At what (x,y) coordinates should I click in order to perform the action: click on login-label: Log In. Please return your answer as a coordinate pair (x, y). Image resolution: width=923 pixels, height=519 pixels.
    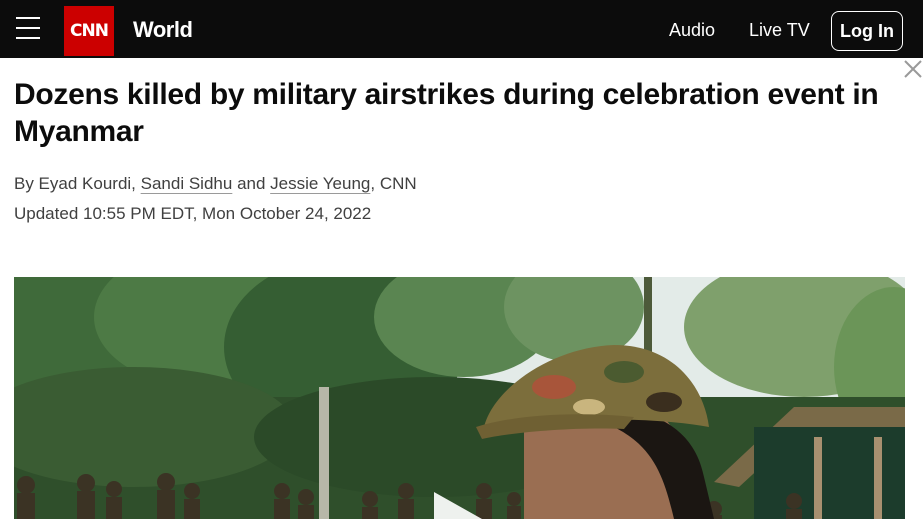
    Looking at the image, I should click on (867, 30).